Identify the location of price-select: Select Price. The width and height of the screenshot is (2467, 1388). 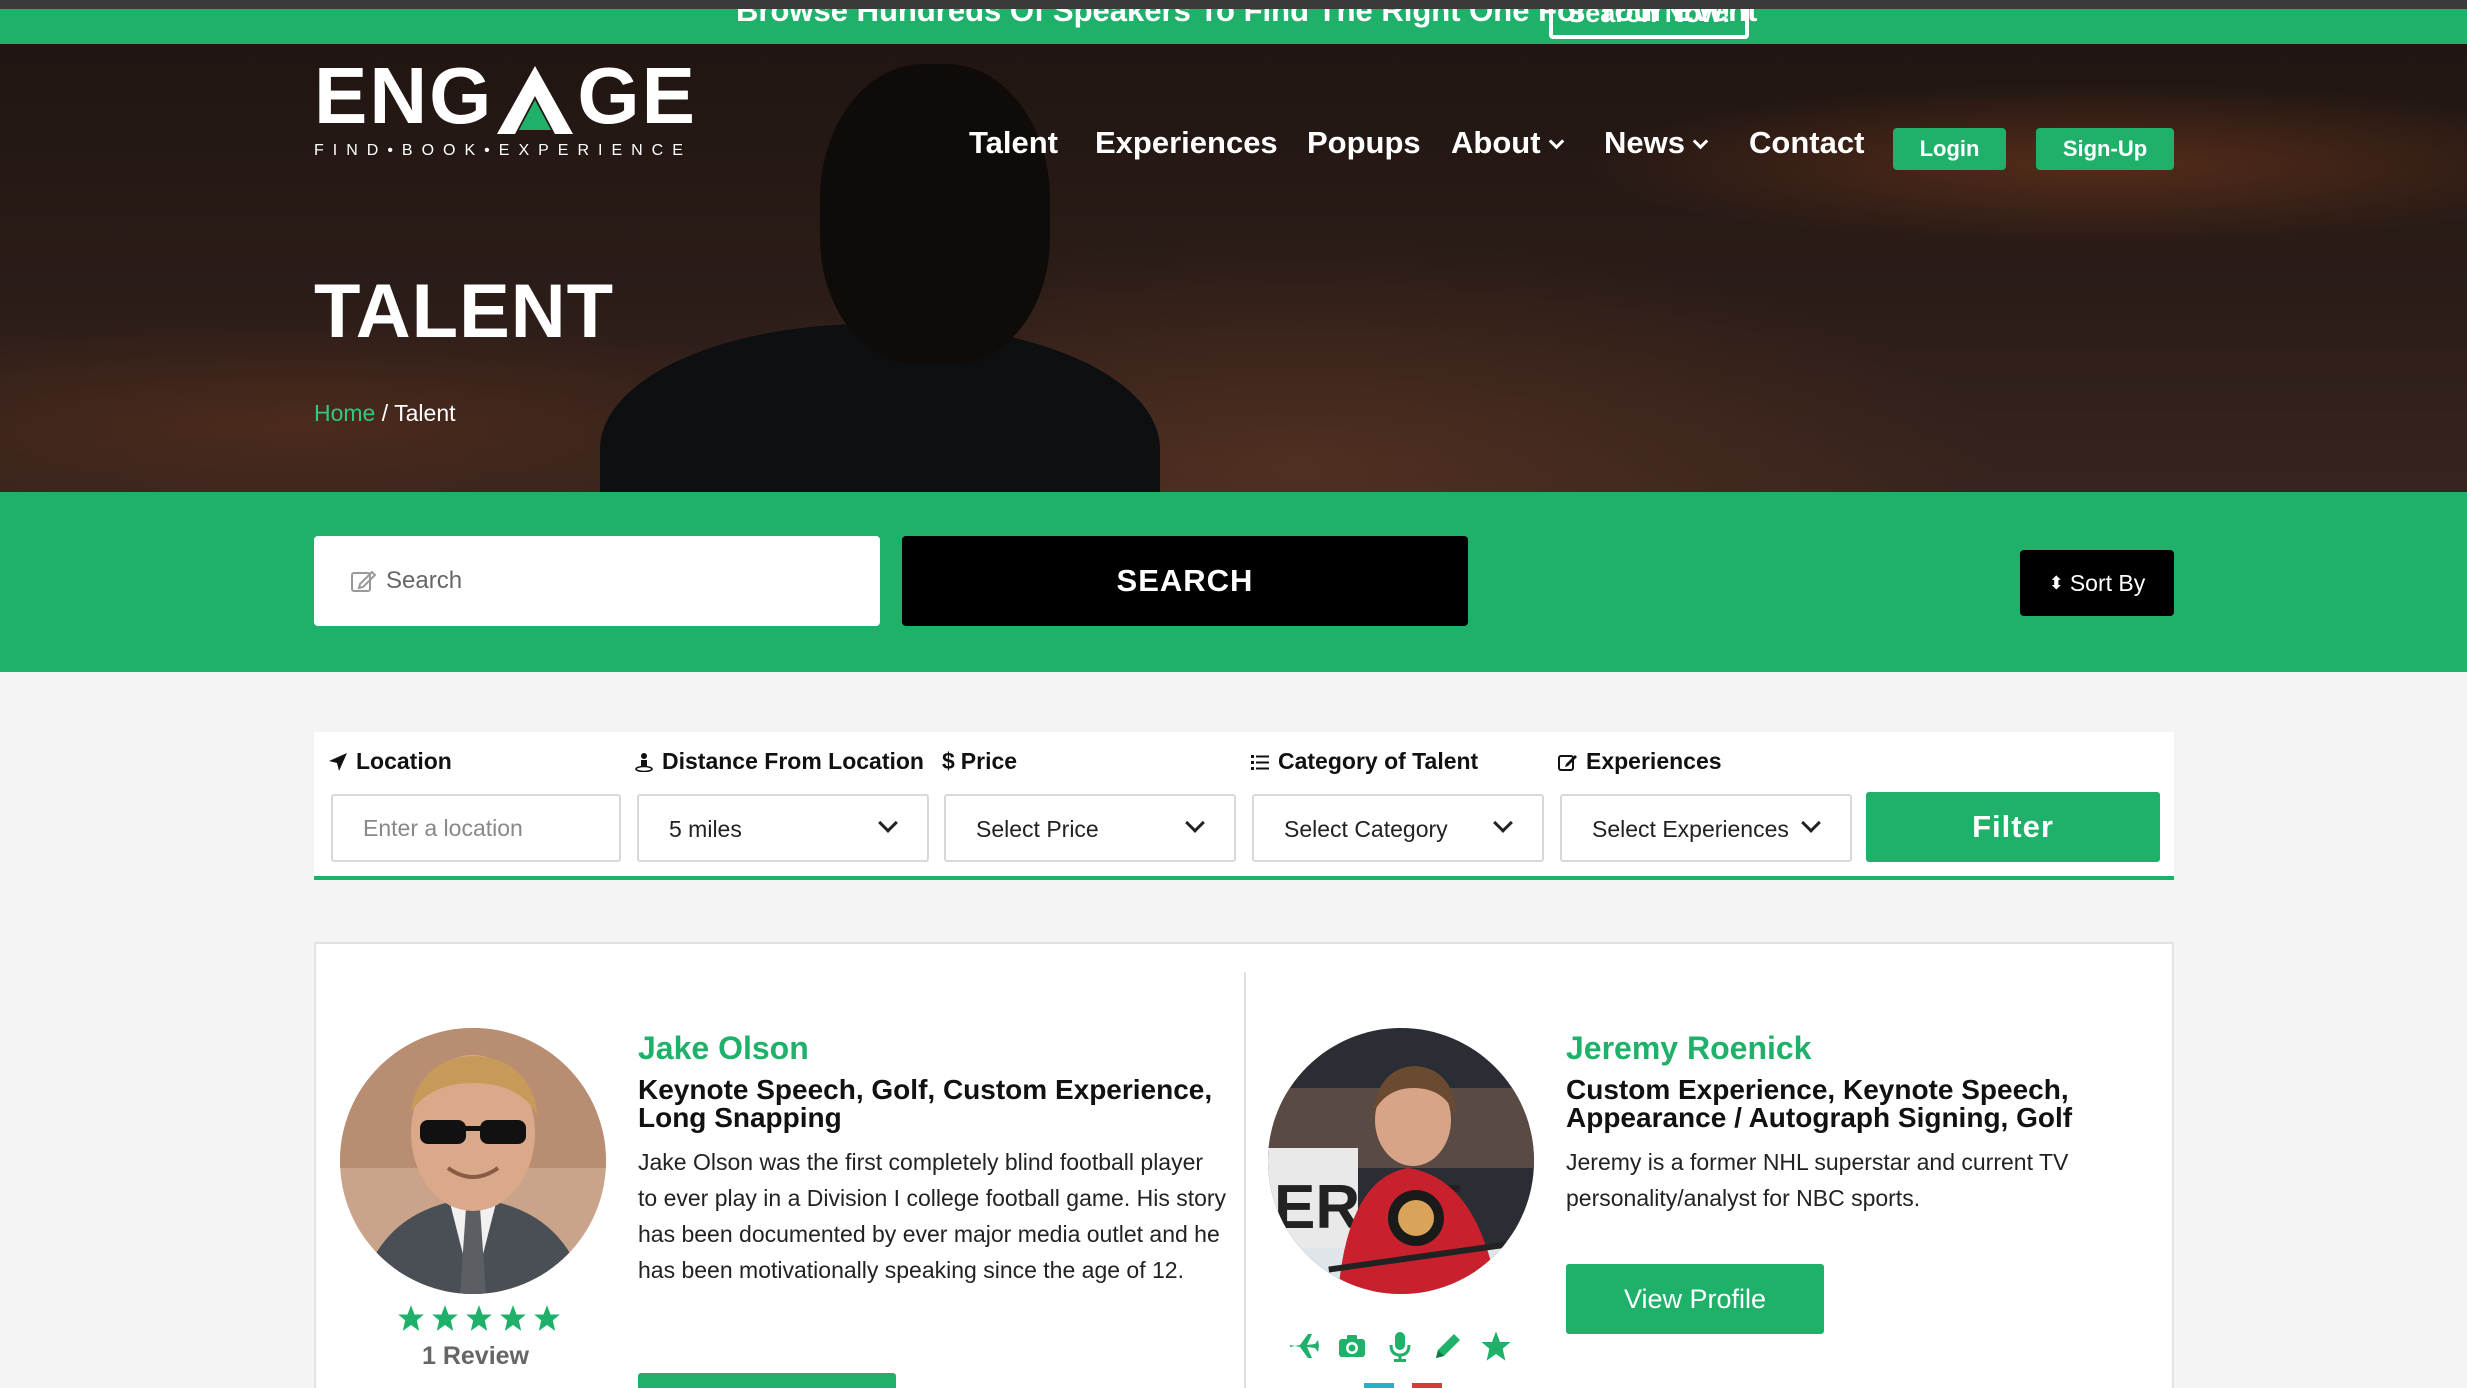
(1090, 828).